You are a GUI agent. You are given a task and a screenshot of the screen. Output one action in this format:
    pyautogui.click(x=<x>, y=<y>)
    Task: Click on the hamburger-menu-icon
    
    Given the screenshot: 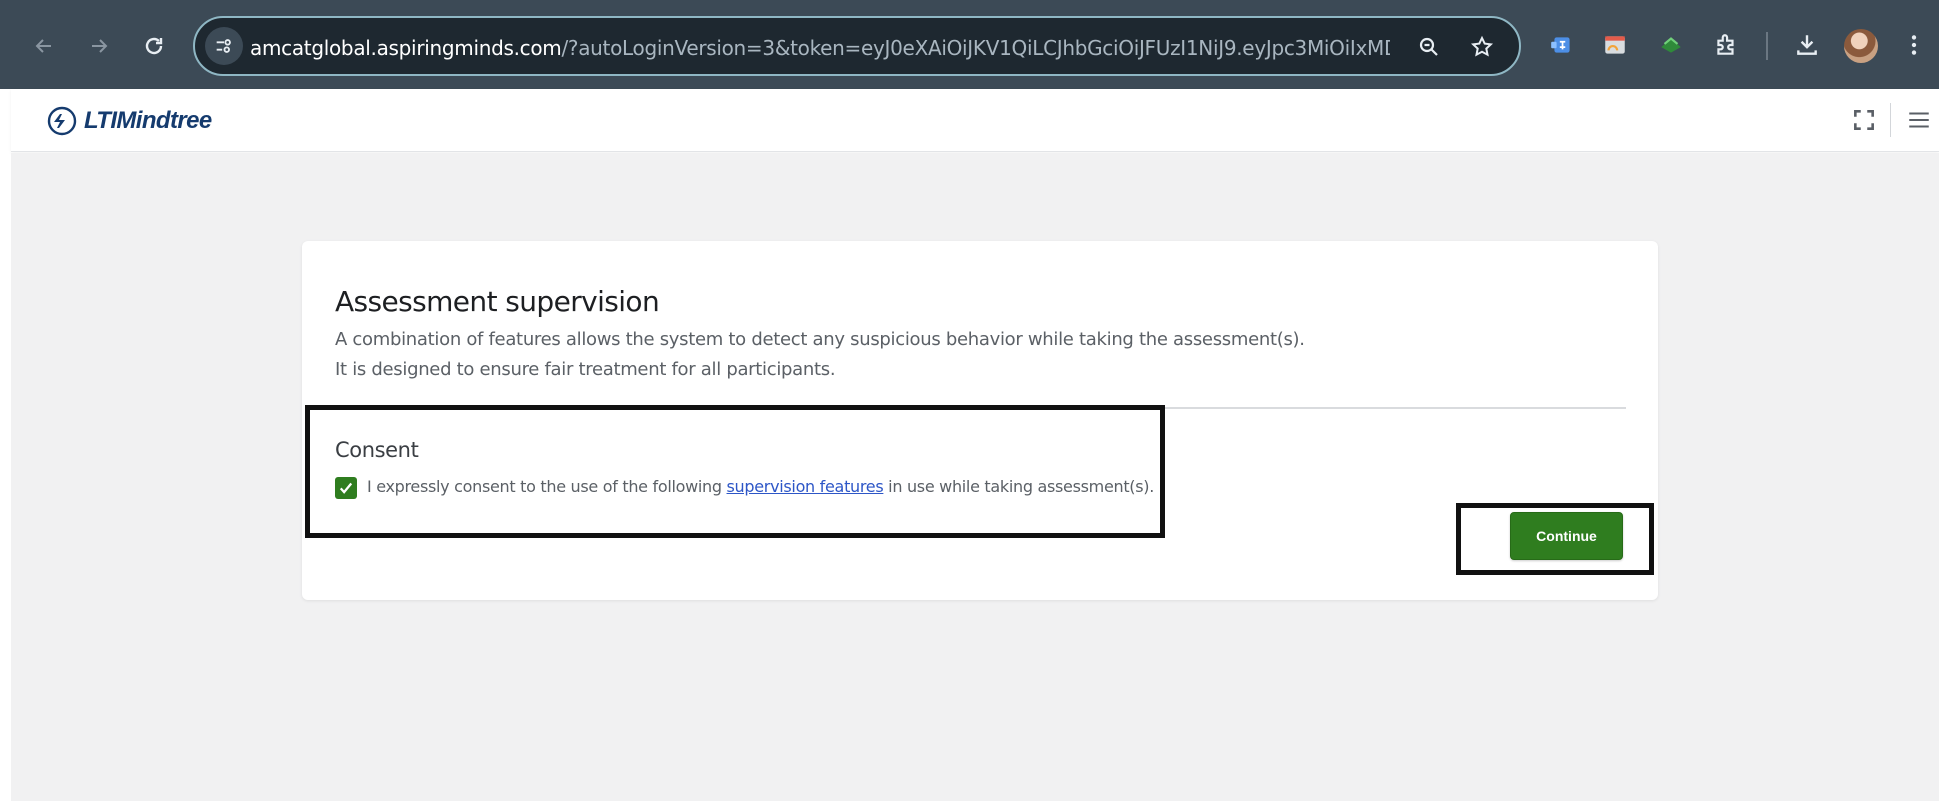 What is the action you would take?
    pyautogui.click(x=1919, y=120)
    